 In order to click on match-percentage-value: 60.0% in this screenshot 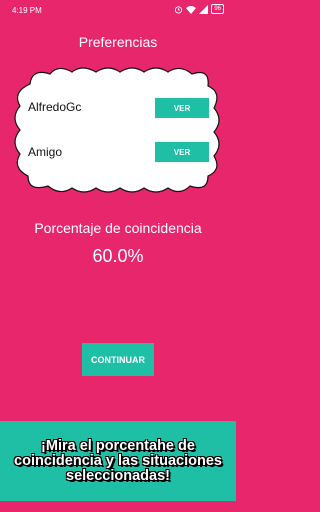, I will do `click(118, 256)`.